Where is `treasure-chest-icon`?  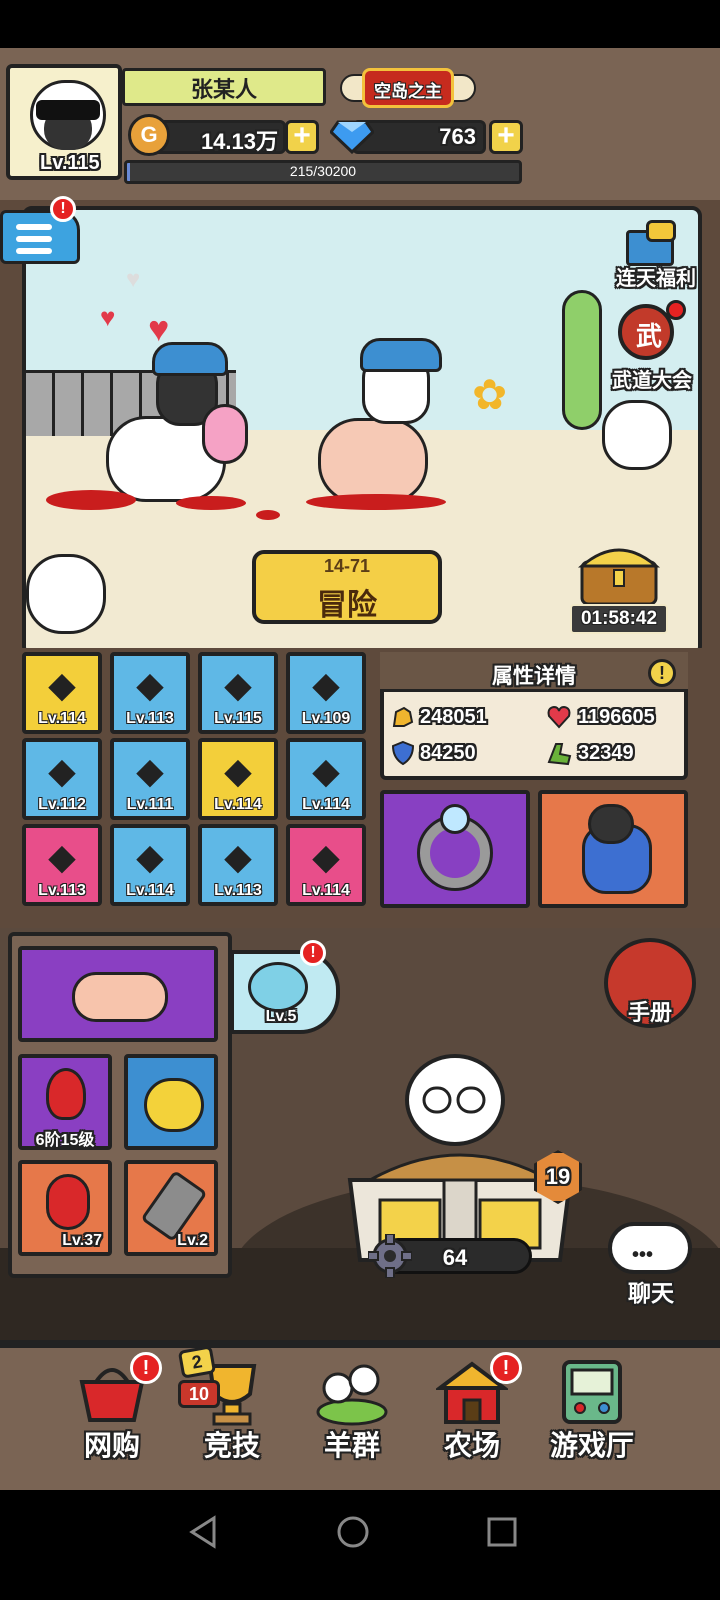 treasure-chest-icon is located at coordinates (619, 573).